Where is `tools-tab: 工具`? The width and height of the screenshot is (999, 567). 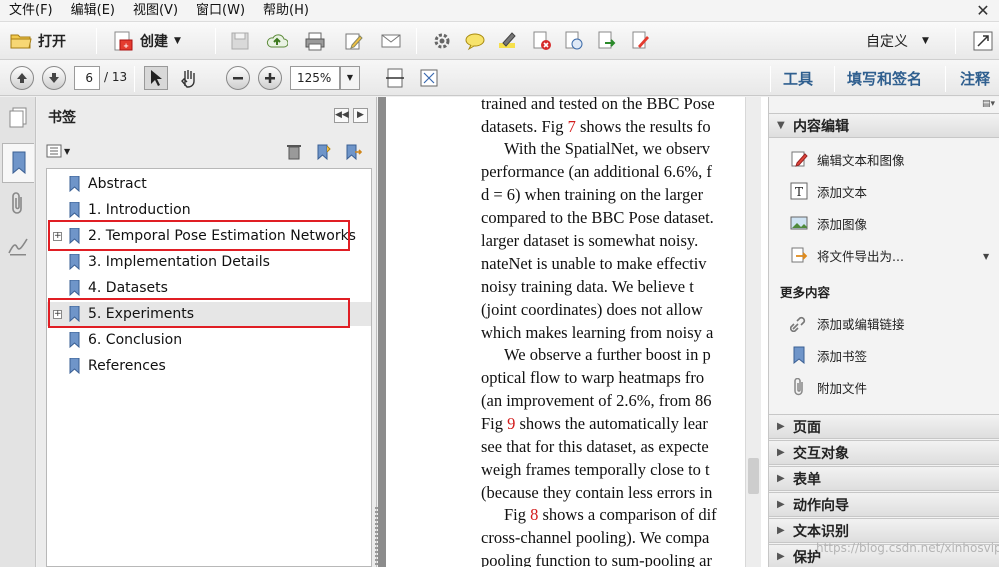
tools-tab: 工具 is located at coordinates (798, 78).